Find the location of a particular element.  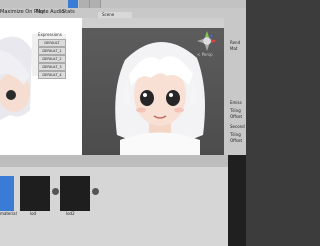

clip-label-1: material is located at coordinates (8, 213).